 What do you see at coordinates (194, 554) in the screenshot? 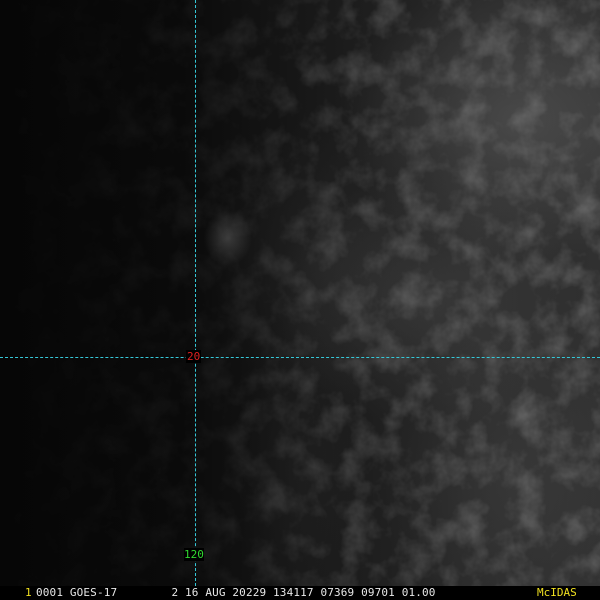
I see `longitude-label: 120` at bounding box center [194, 554].